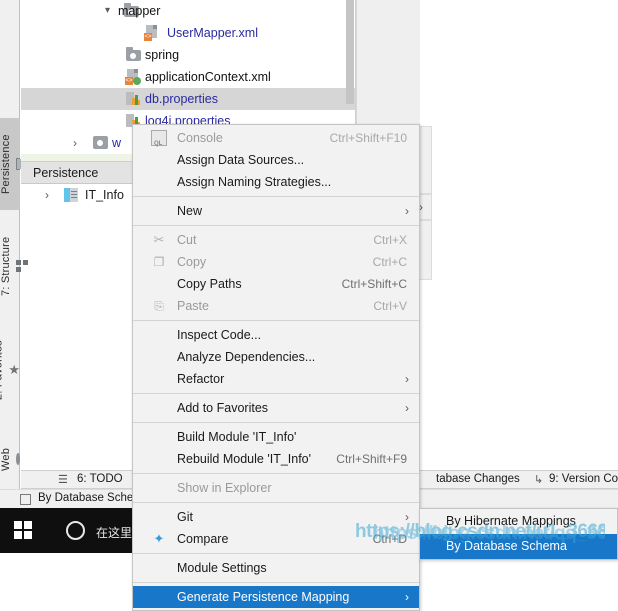  What do you see at coordinates (188, 33) in the screenshot?
I see `tree-row: <> UserMapper.xml` at bounding box center [188, 33].